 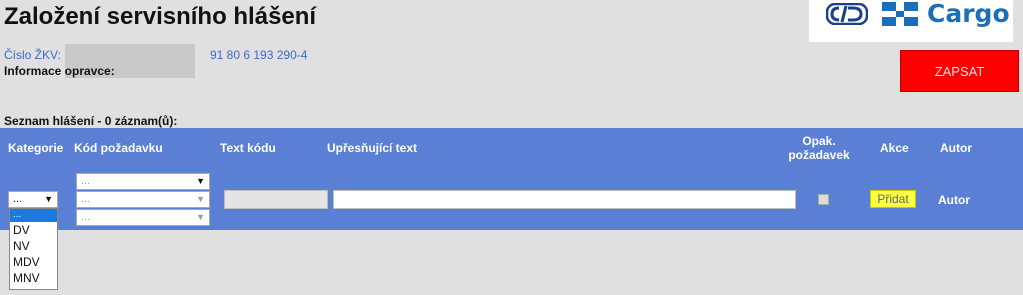 What do you see at coordinates (823, 199) in the screenshot?
I see `repeat-request-checkbox` at bounding box center [823, 199].